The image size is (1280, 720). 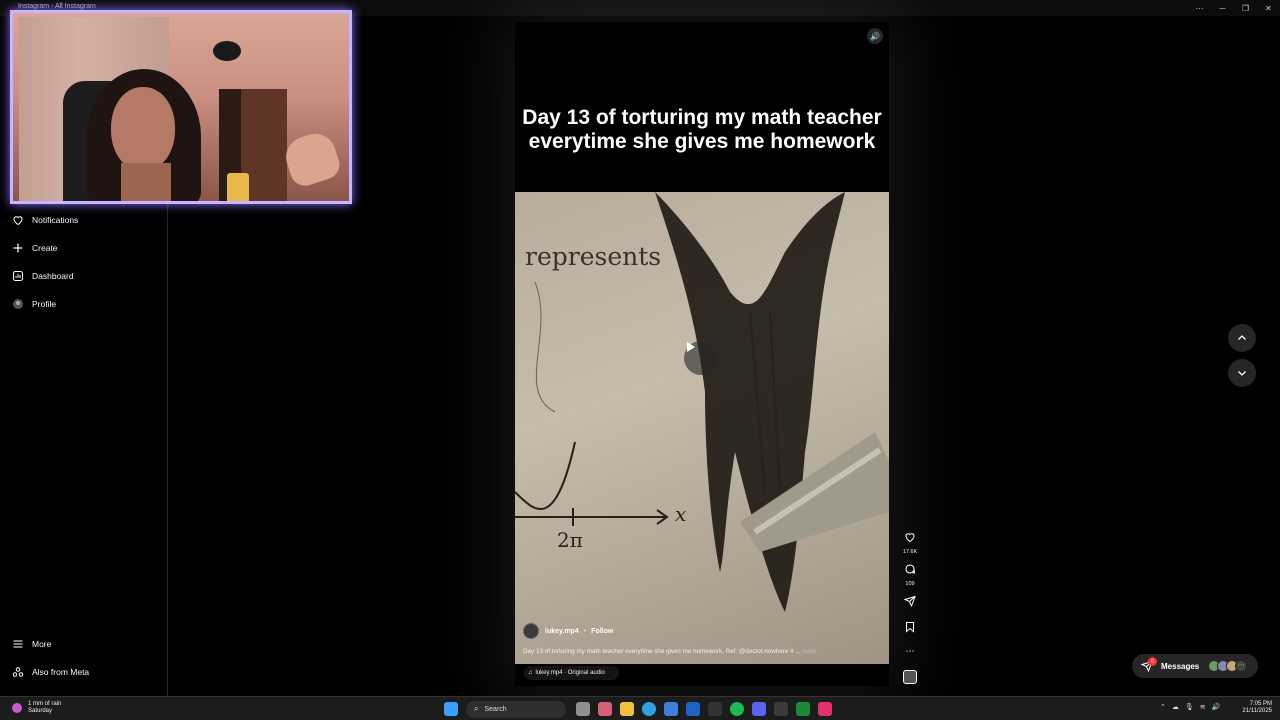 I want to click on video-tick-label: 2π, so click(x=570, y=540).